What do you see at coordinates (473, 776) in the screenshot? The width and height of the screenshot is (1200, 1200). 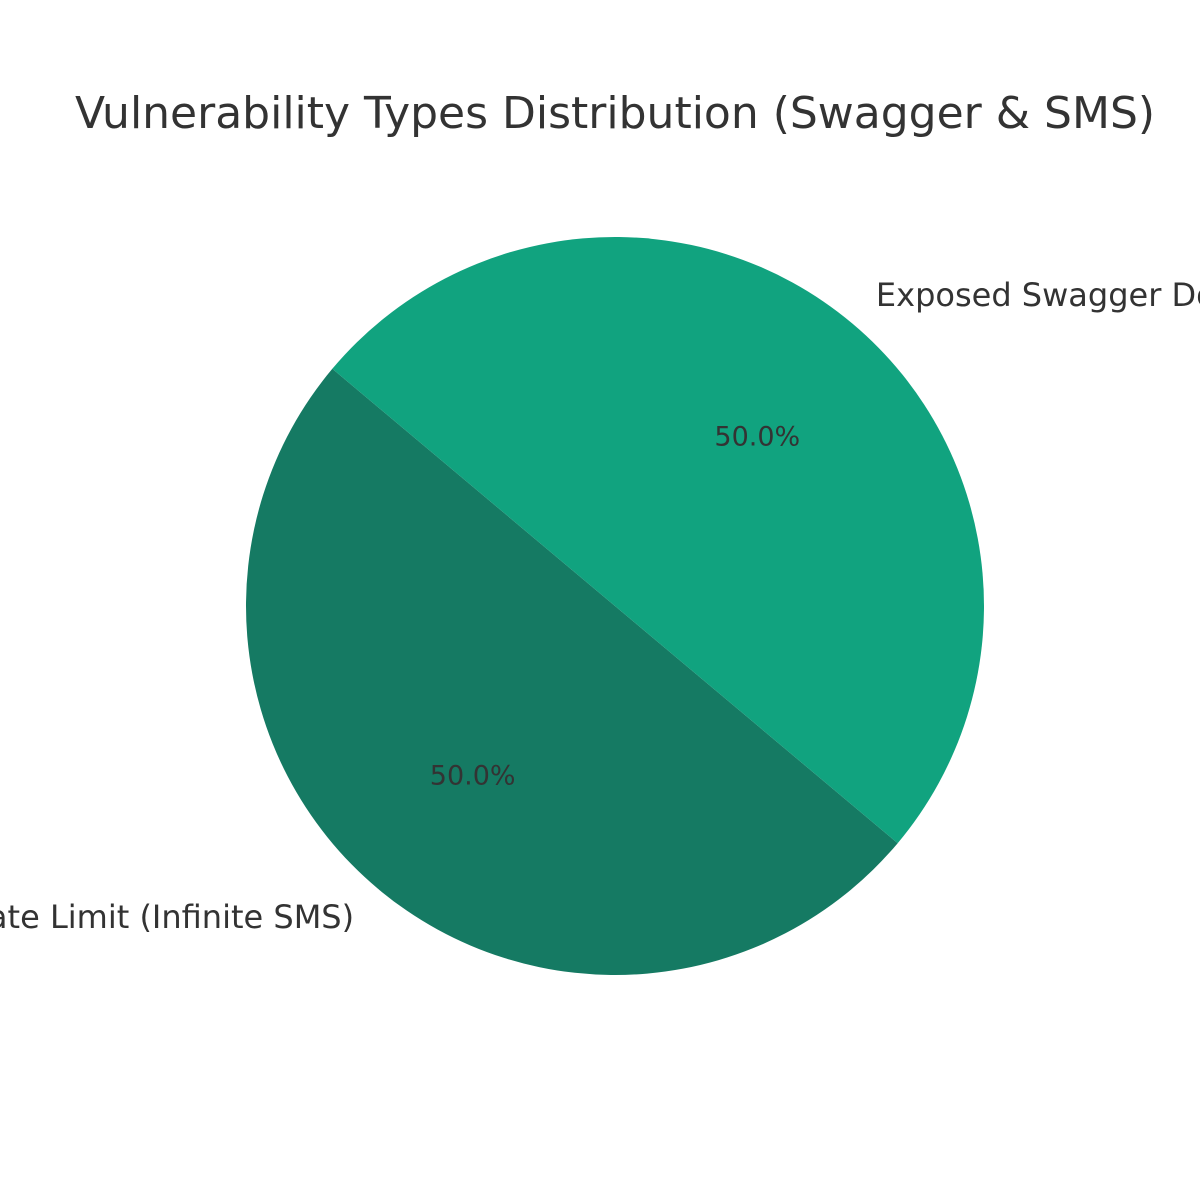 I see `pie-pct-no-rate-limit-infinite-sms: 50.0%` at bounding box center [473, 776].